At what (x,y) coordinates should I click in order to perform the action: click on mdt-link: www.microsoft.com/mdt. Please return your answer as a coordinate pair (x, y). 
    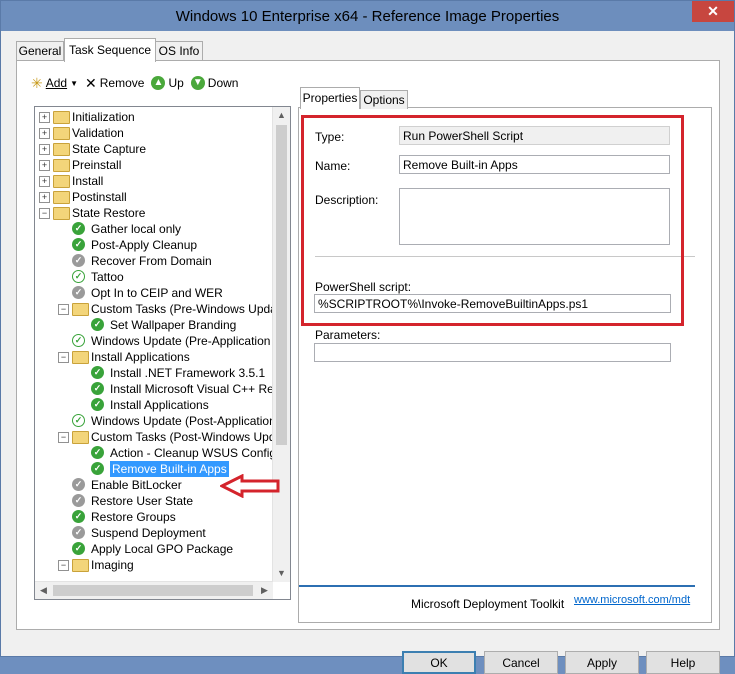
    Looking at the image, I should click on (632, 600).